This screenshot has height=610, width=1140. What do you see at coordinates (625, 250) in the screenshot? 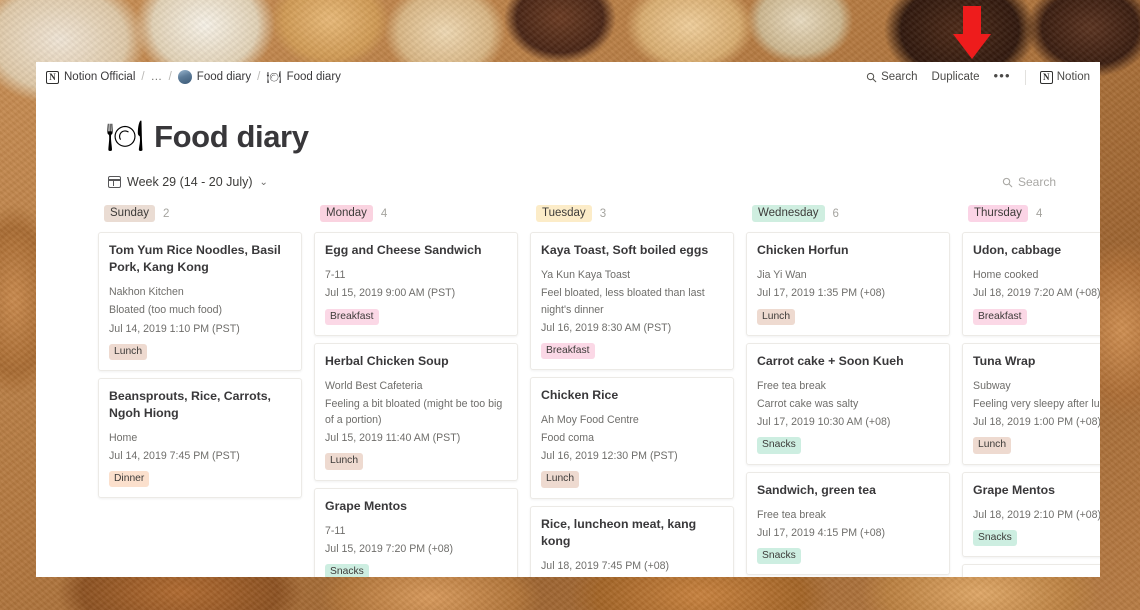
I see `card-title: Kaya Toast, Soft boiled eggs` at bounding box center [625, 250].